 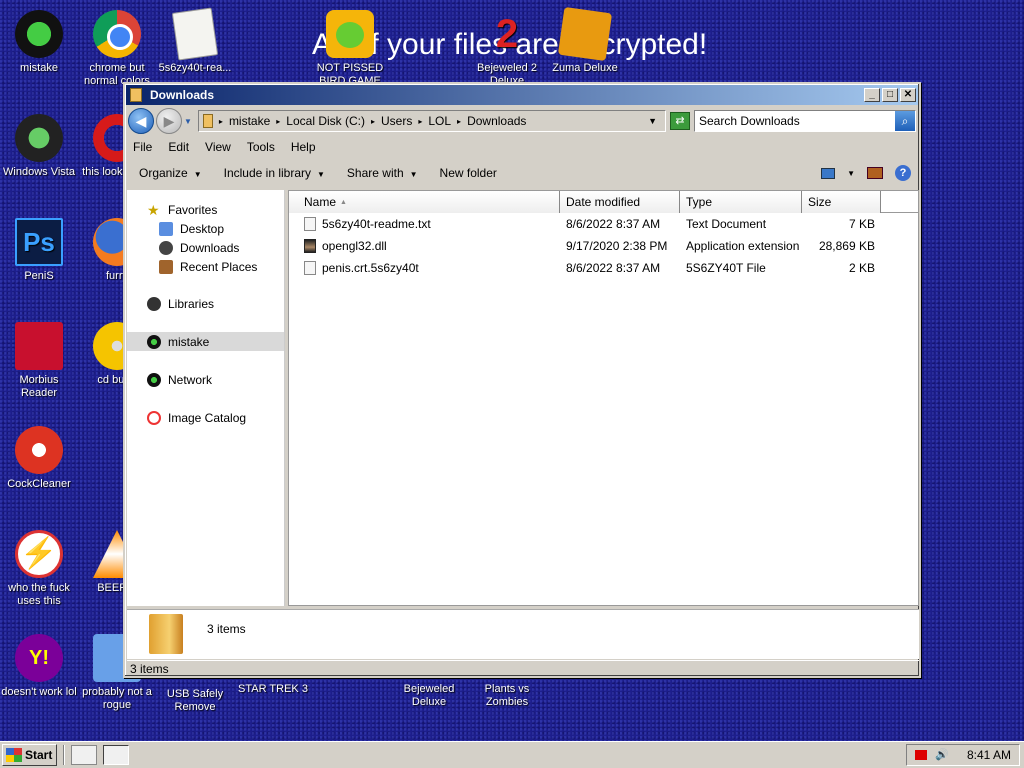 I want to click on search-box: ⌕, so click(x=805, y=121).